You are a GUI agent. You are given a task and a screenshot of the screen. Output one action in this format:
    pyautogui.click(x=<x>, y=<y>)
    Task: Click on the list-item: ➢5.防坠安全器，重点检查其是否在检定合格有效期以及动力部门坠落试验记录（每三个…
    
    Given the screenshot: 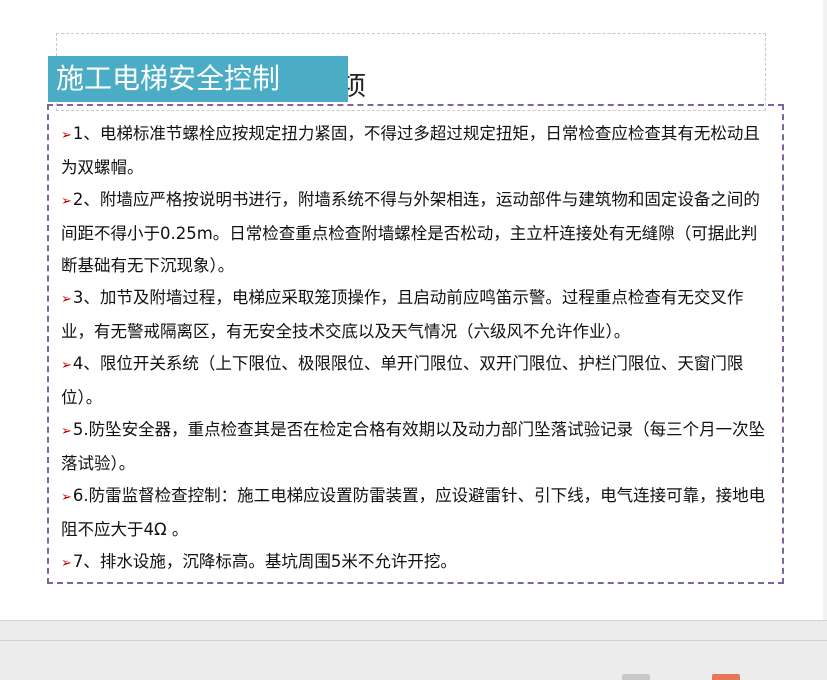 What is the action you would take?
    pyautogui.click(x=416, y=447)
    